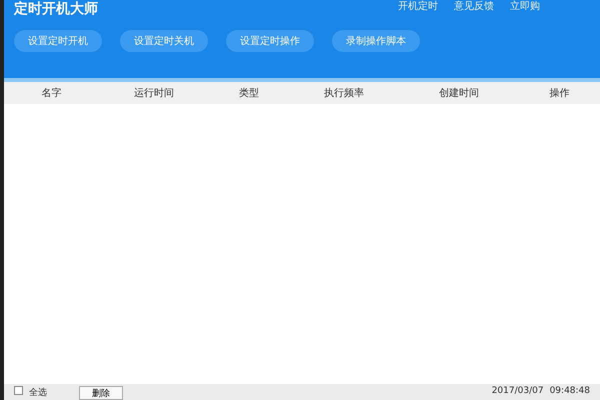  What do you see at coordinates (101, 393) in the screenshot?
I see `delete-button: 删除` at bounding box center [101, 393].